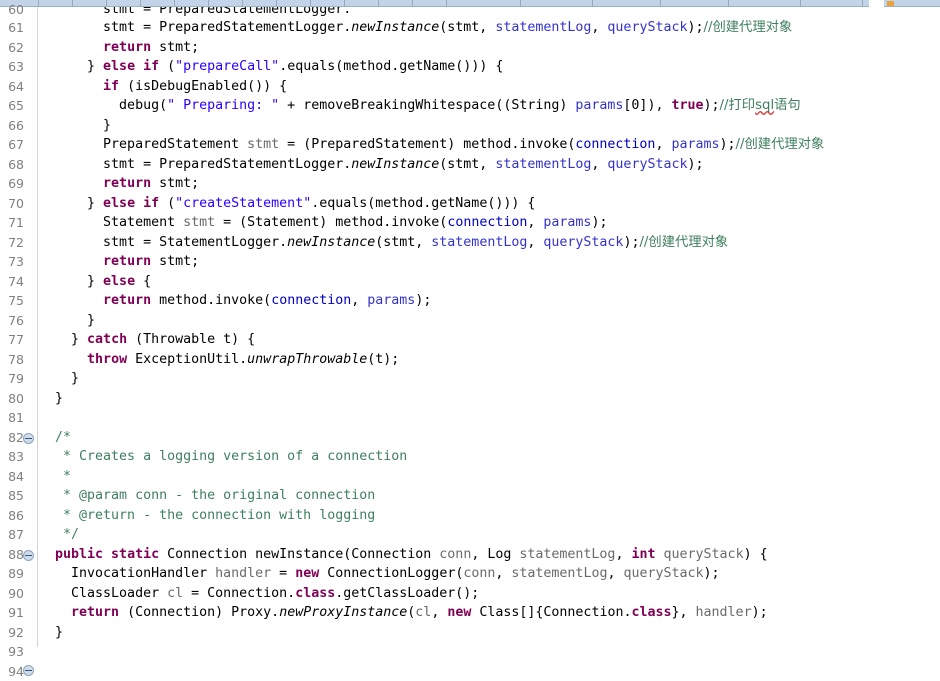 The height and width of the screenshot is (681, 940). Describe the element at coordinates (427, 105) in the screenshot. I see `code-token-plain: + removeBreakingWhitespace((String)` at that location.